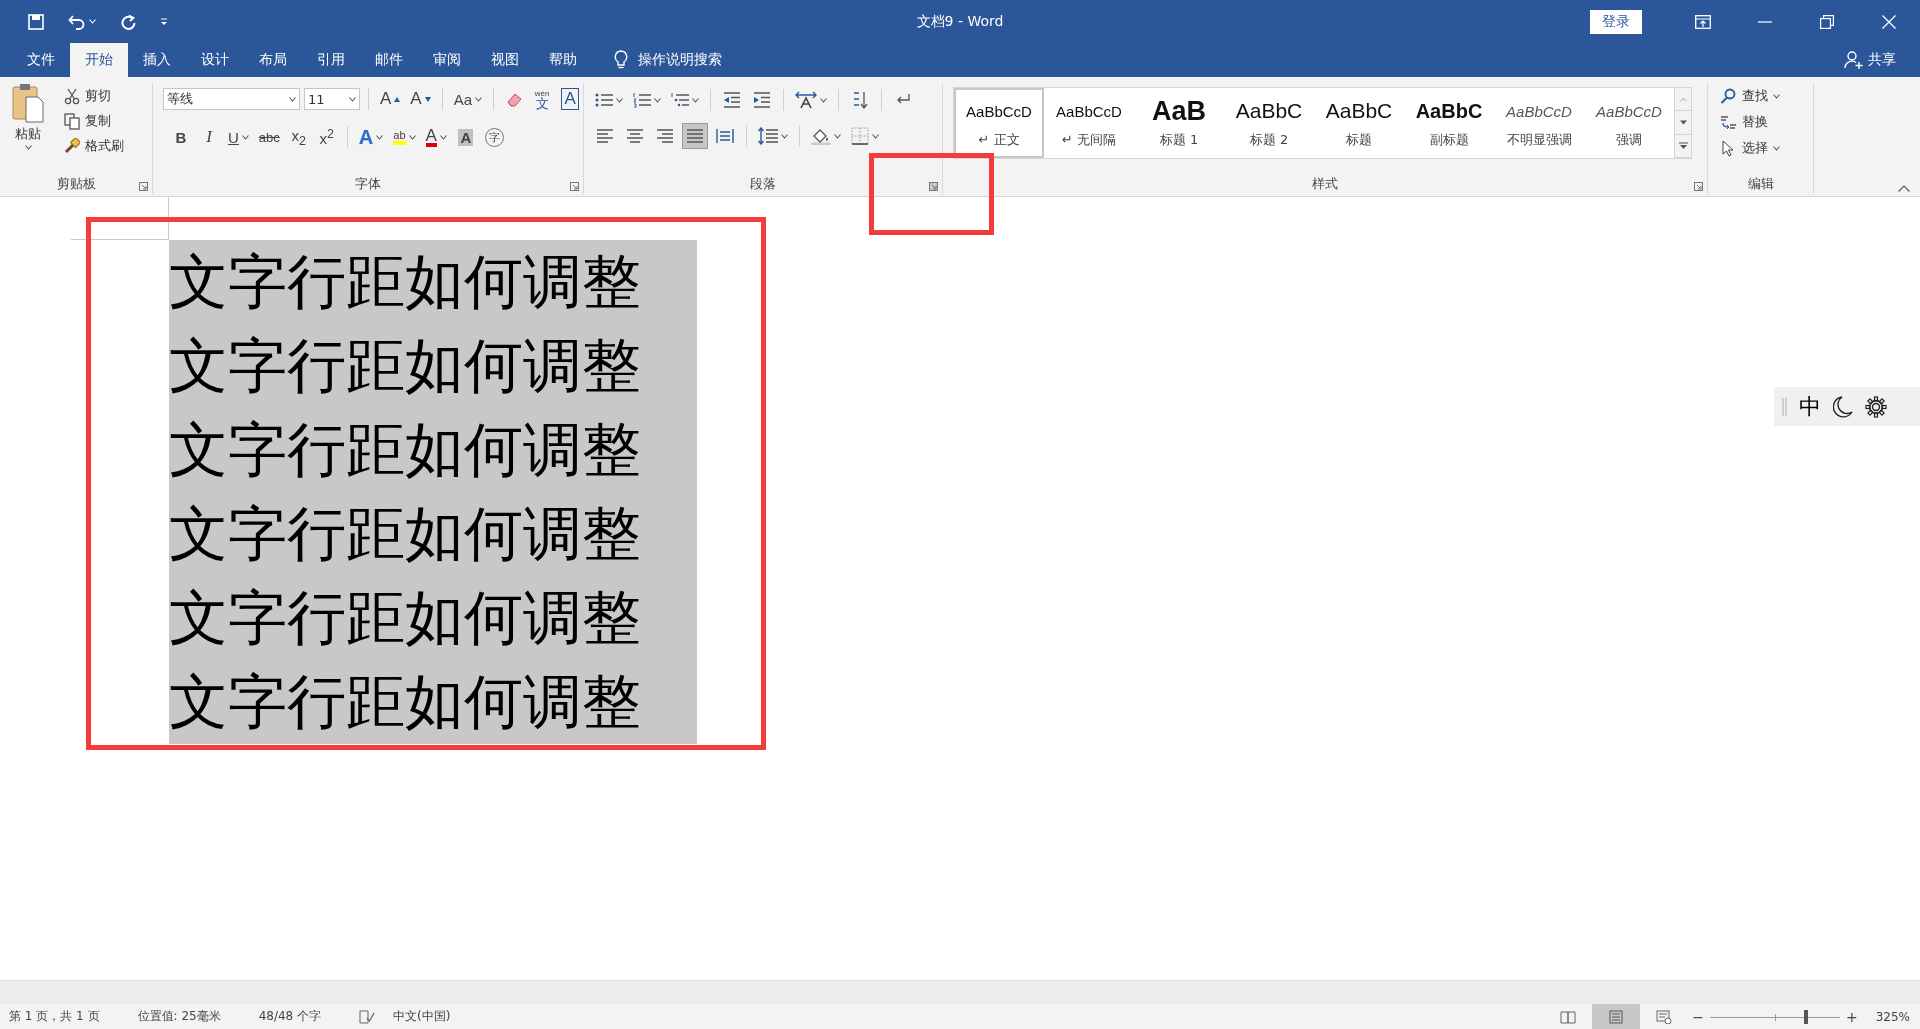 The image size is (1920, 1029). I want to click on ribbon-tab: 布局, so click(273, 60).